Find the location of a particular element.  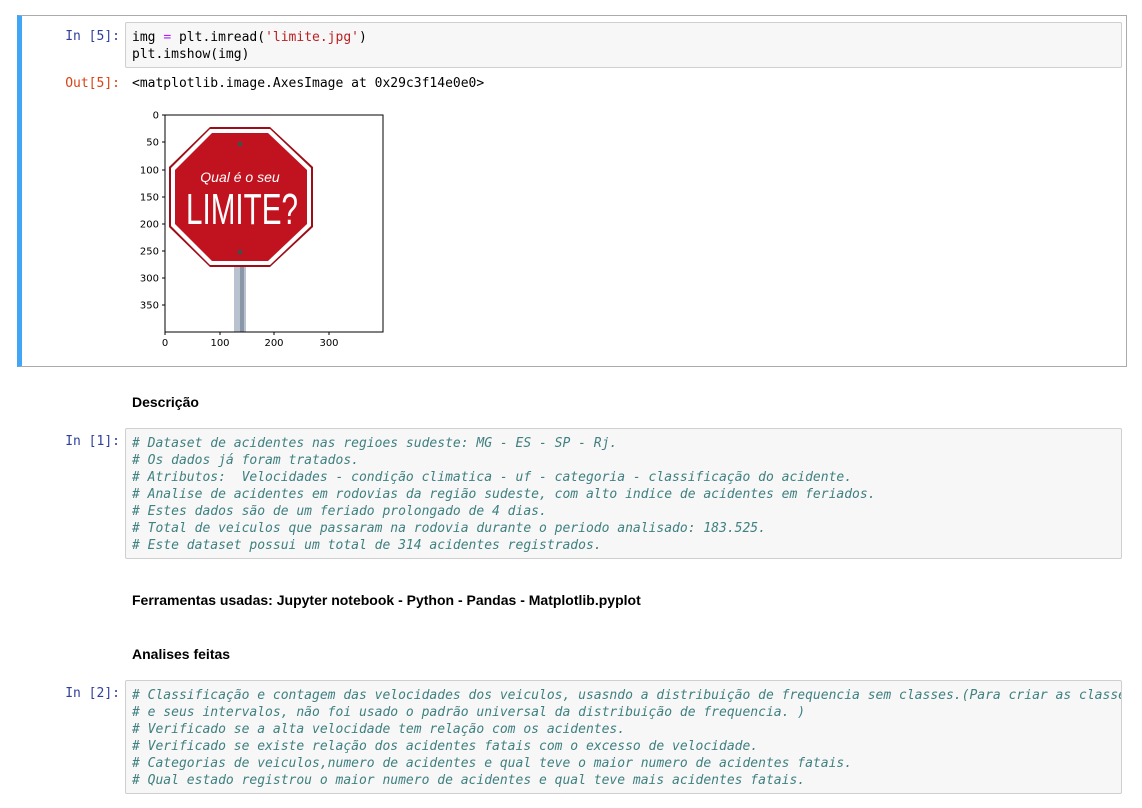

operator: = is located at coordinates (167, 37).